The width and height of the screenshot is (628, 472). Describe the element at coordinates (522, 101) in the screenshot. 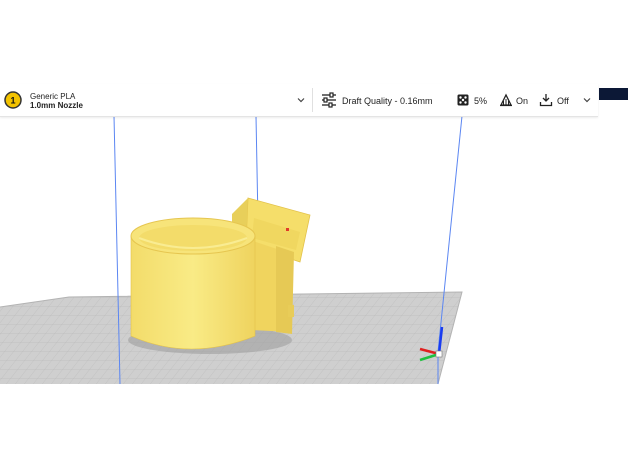

I see `support-value: On` at that location.